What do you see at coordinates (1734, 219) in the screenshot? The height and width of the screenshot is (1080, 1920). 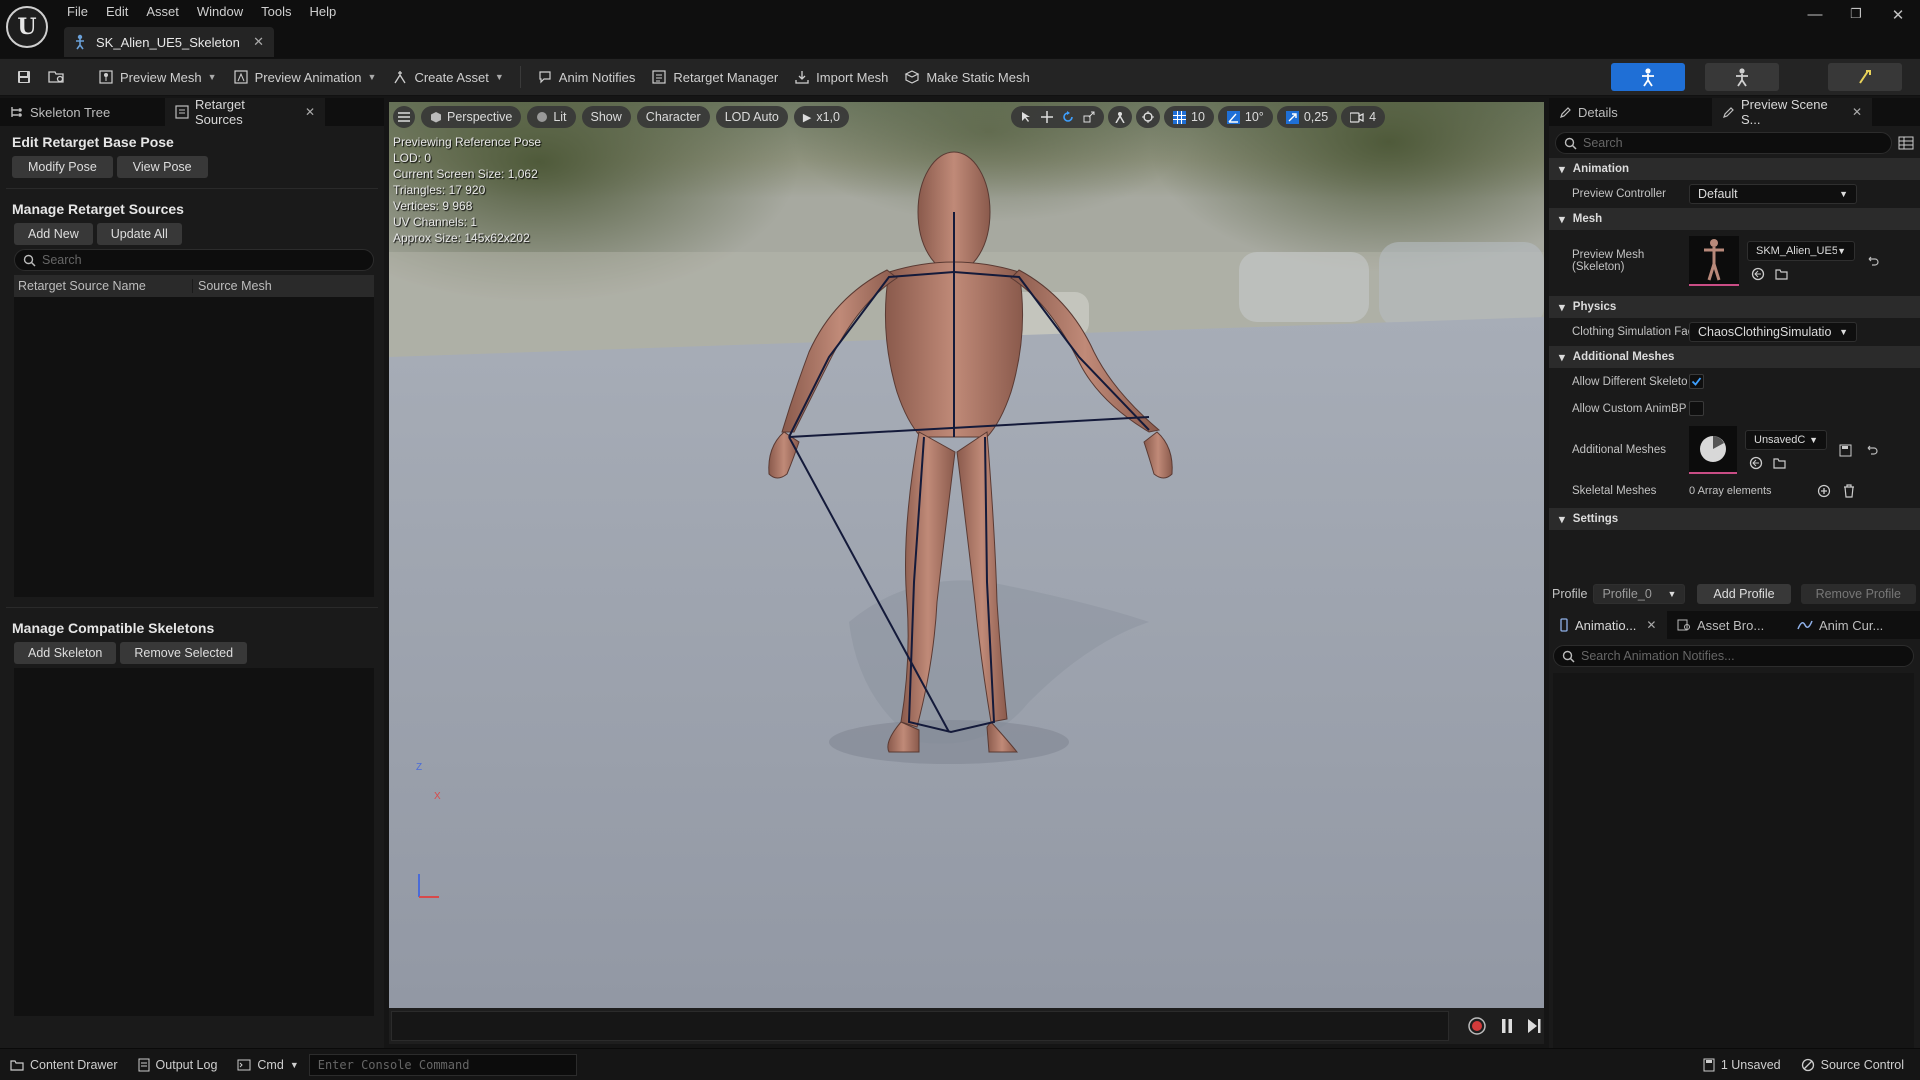 I see `category-mesh: ▾ Mesh` at bounding box center [1734, 219].